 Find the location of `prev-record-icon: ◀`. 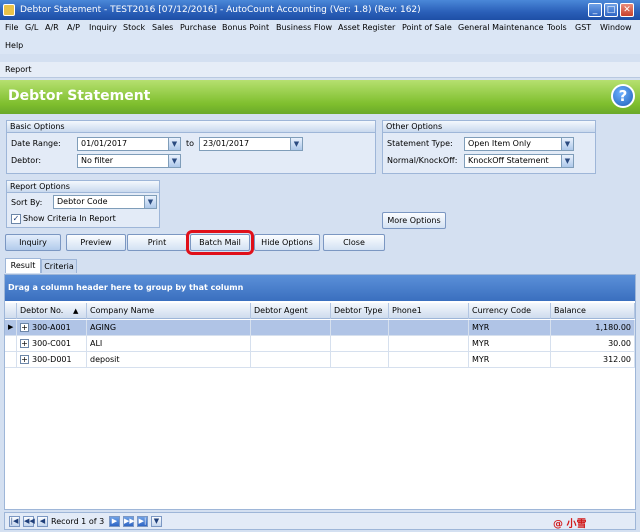

prev-record-icon: ◀ is located at coordinates (42, 521).